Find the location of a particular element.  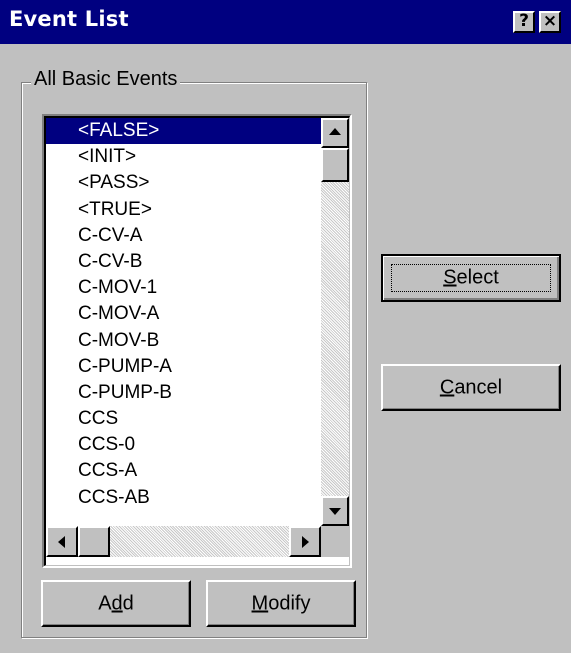

cancel-button-label: Cancel is located at coordinates (471, 387).